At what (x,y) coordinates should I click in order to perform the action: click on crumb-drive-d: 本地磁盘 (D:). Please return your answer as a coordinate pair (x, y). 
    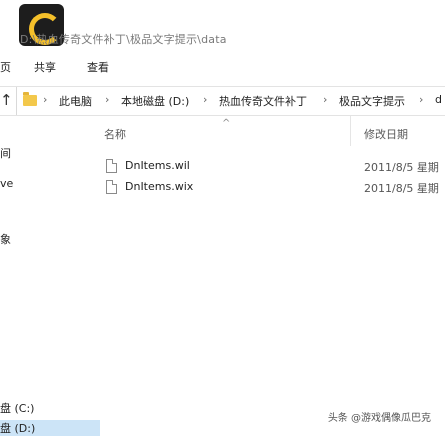
    Looking at the image, I should click on (155, 101).